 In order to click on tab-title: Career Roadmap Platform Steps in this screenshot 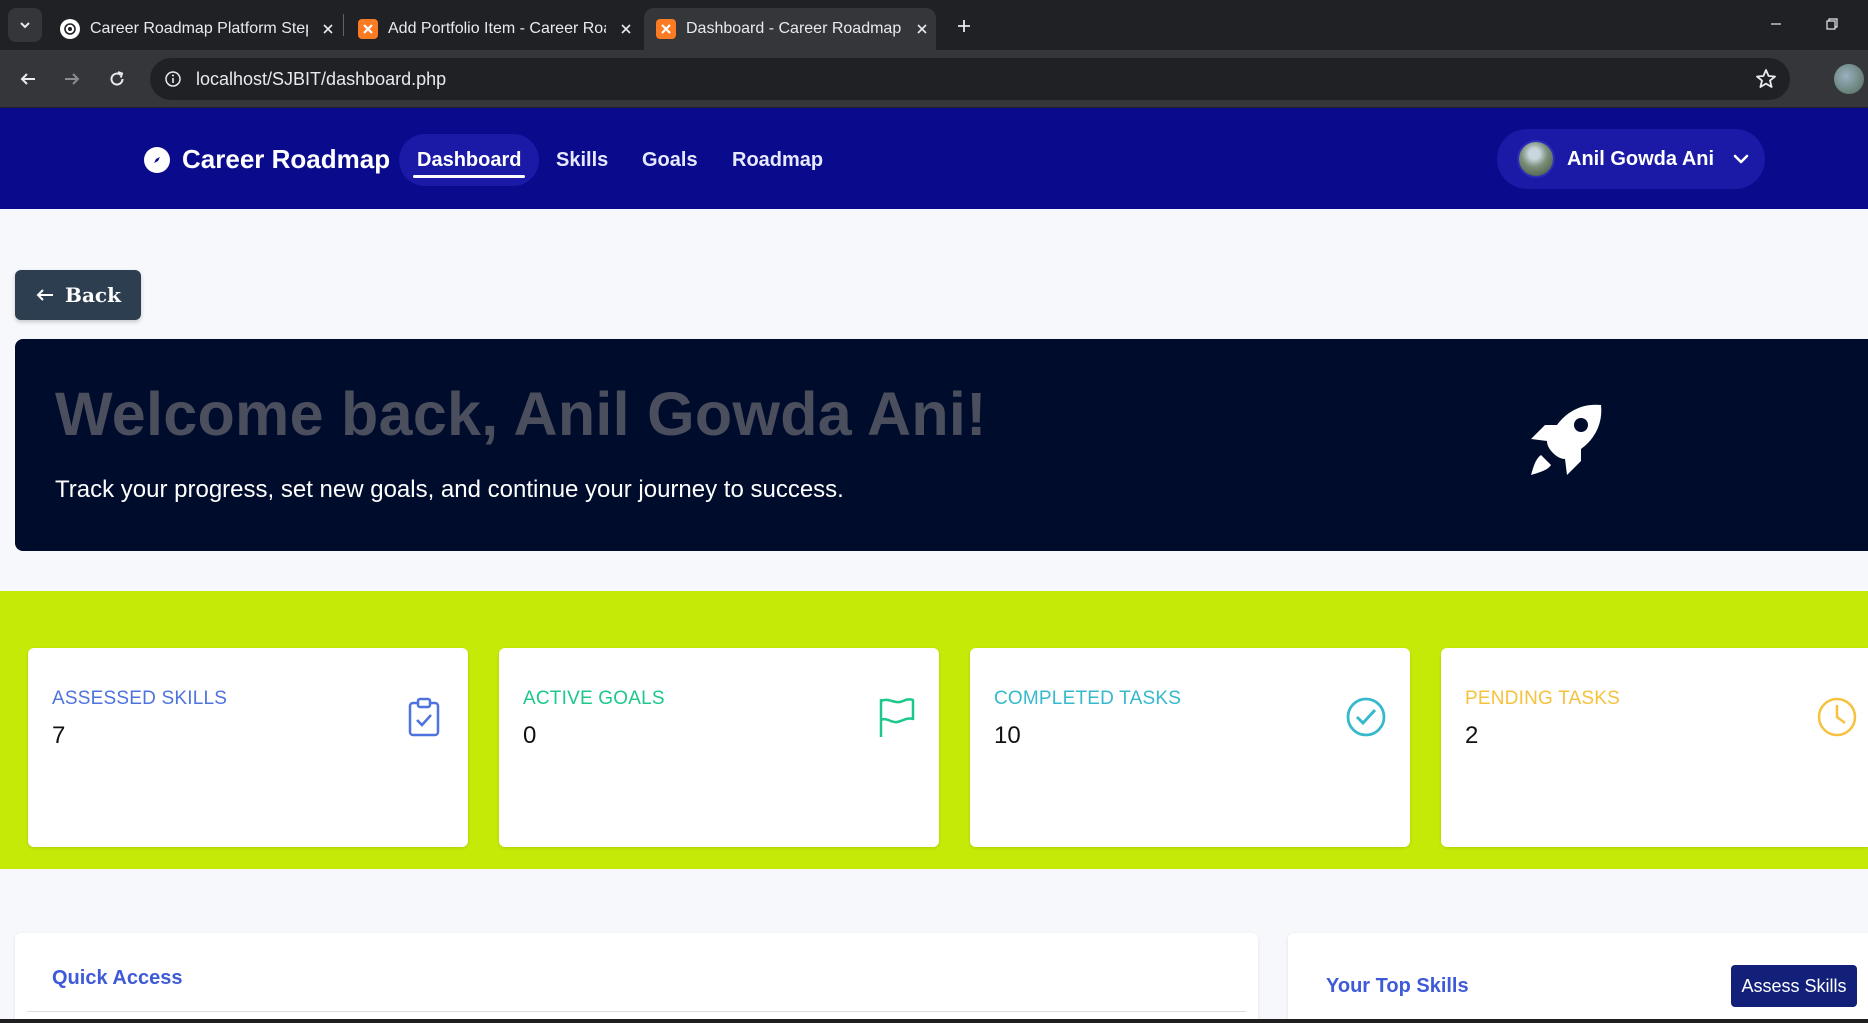, I will do `click(199, 28)`.